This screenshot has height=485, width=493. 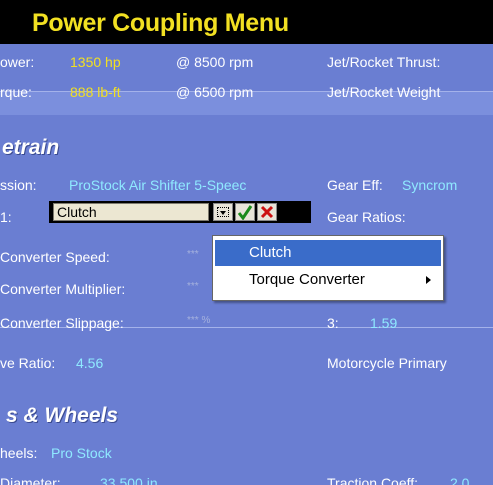 What do you see at coordinates (215, 62) in the screenshot?
I see `power-rpm: @ 8500 rpm` at bounding box center [215, 62].